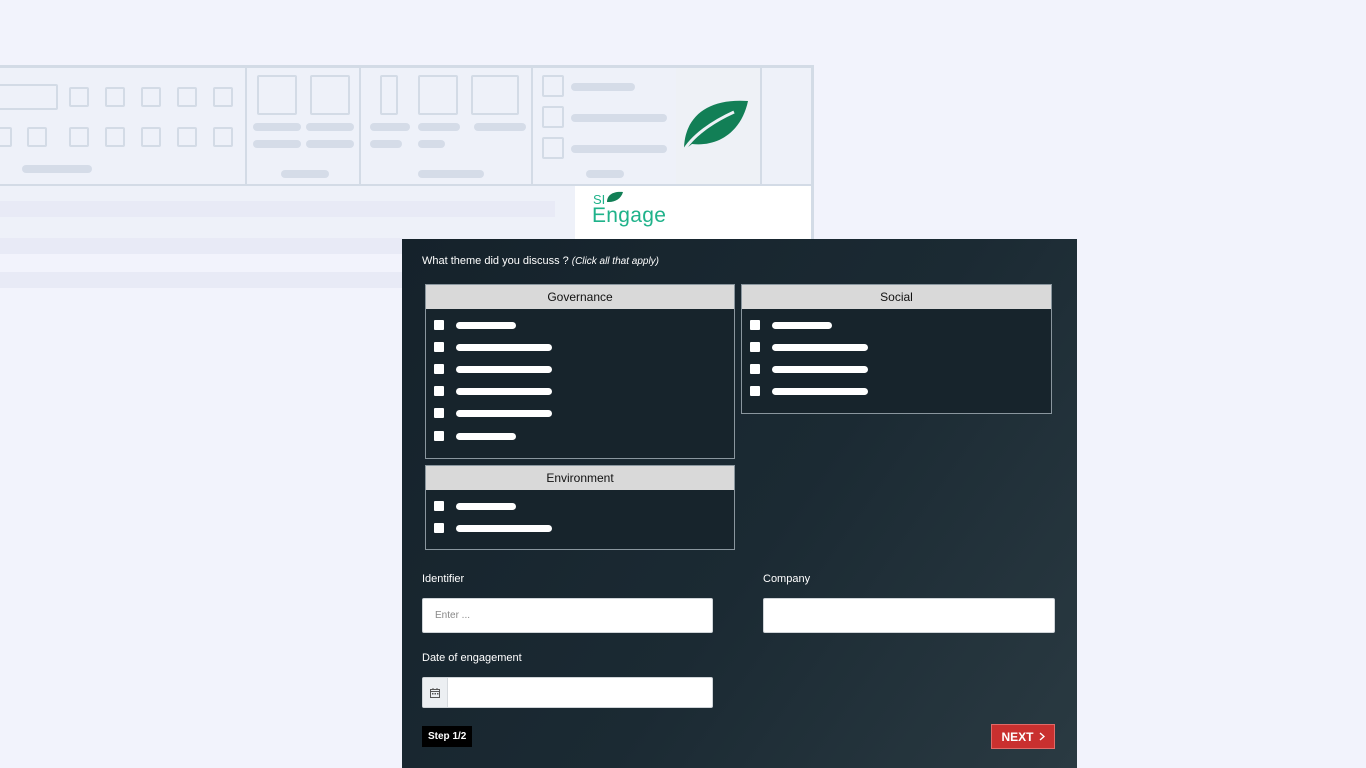 This screenshot has height=768, width=1366. I want to click on governance-header: Governance, so click(580, 297).